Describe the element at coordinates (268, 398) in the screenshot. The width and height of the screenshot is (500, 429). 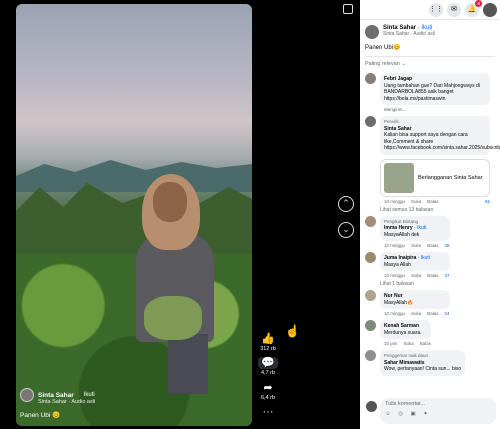
I see `share-count: 6,4 rb` at that location.